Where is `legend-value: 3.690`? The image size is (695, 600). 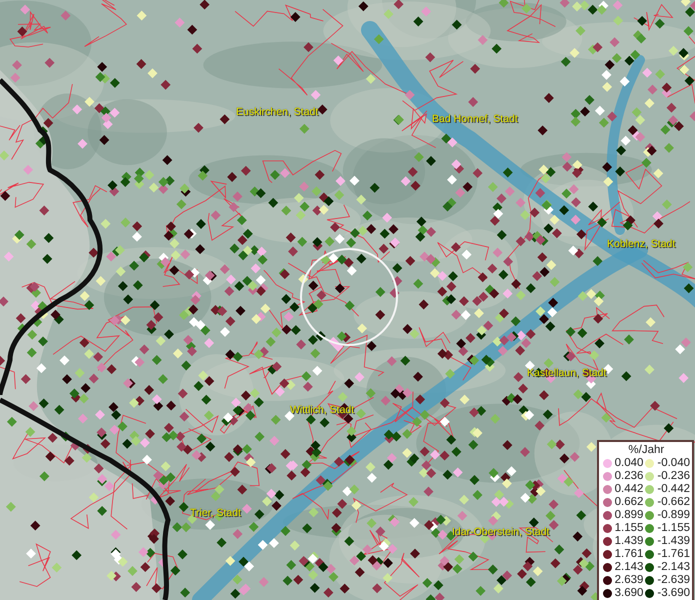 legend-value: 3.690 is located at coordinates (629, 593).